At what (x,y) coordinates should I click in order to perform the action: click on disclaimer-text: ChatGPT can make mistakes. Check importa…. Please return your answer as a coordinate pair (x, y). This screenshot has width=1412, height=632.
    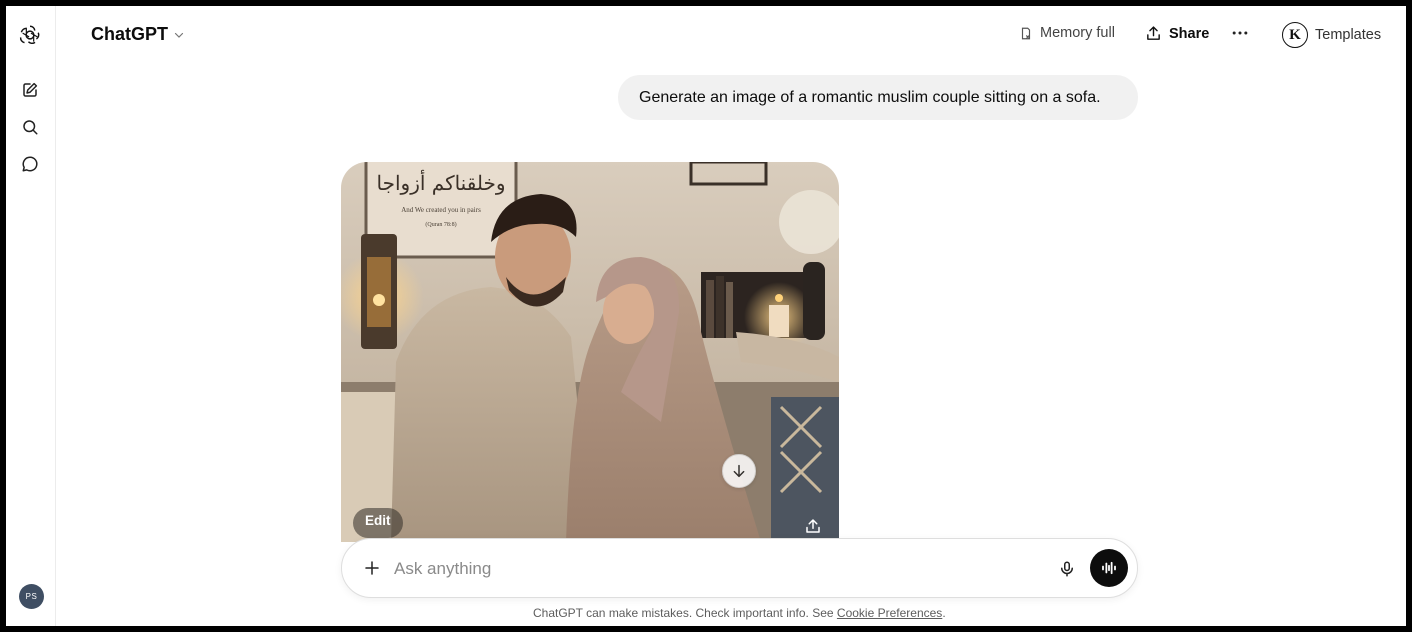
    Looking at the image, I should click on (685, 613).